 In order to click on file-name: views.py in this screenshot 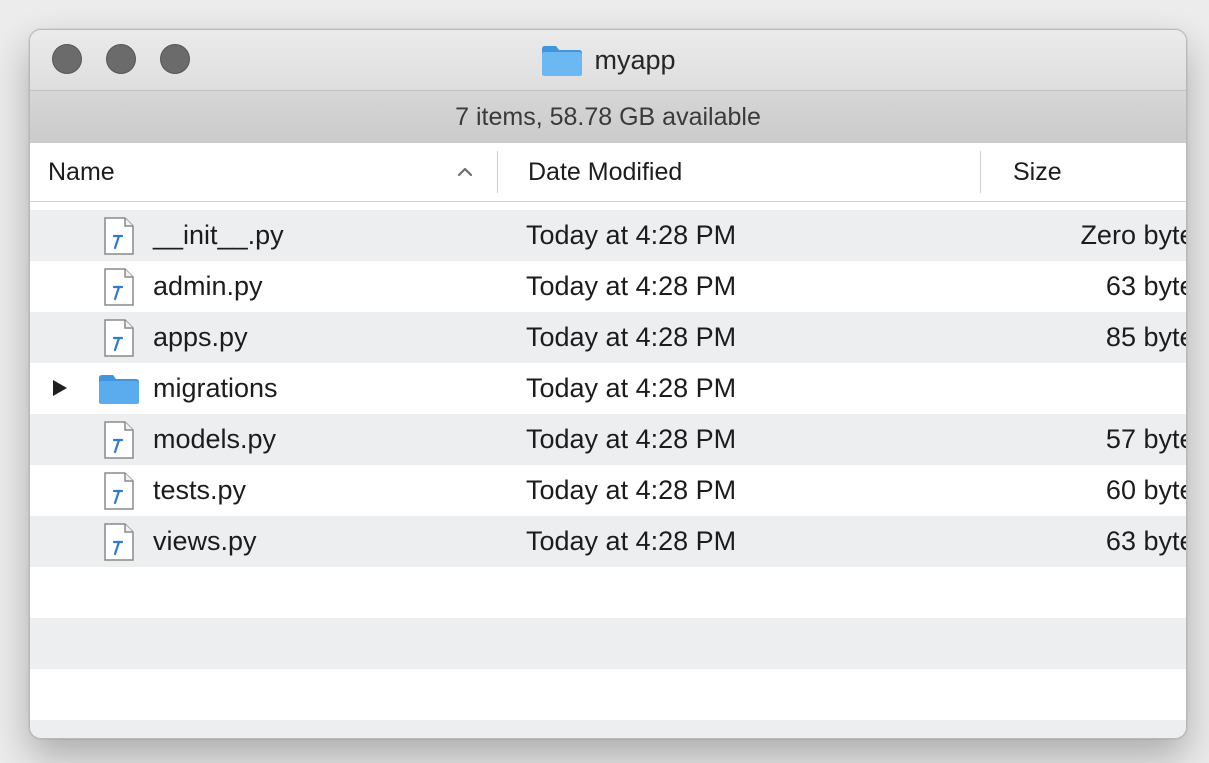, I will do `click(205, 541)`.